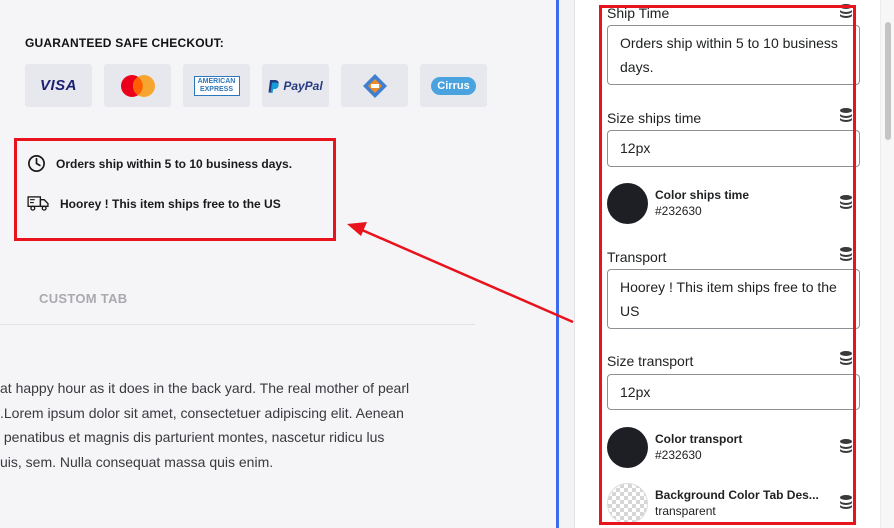  I want to click on cirrus-icon: Cirrus, so click(453, 85).